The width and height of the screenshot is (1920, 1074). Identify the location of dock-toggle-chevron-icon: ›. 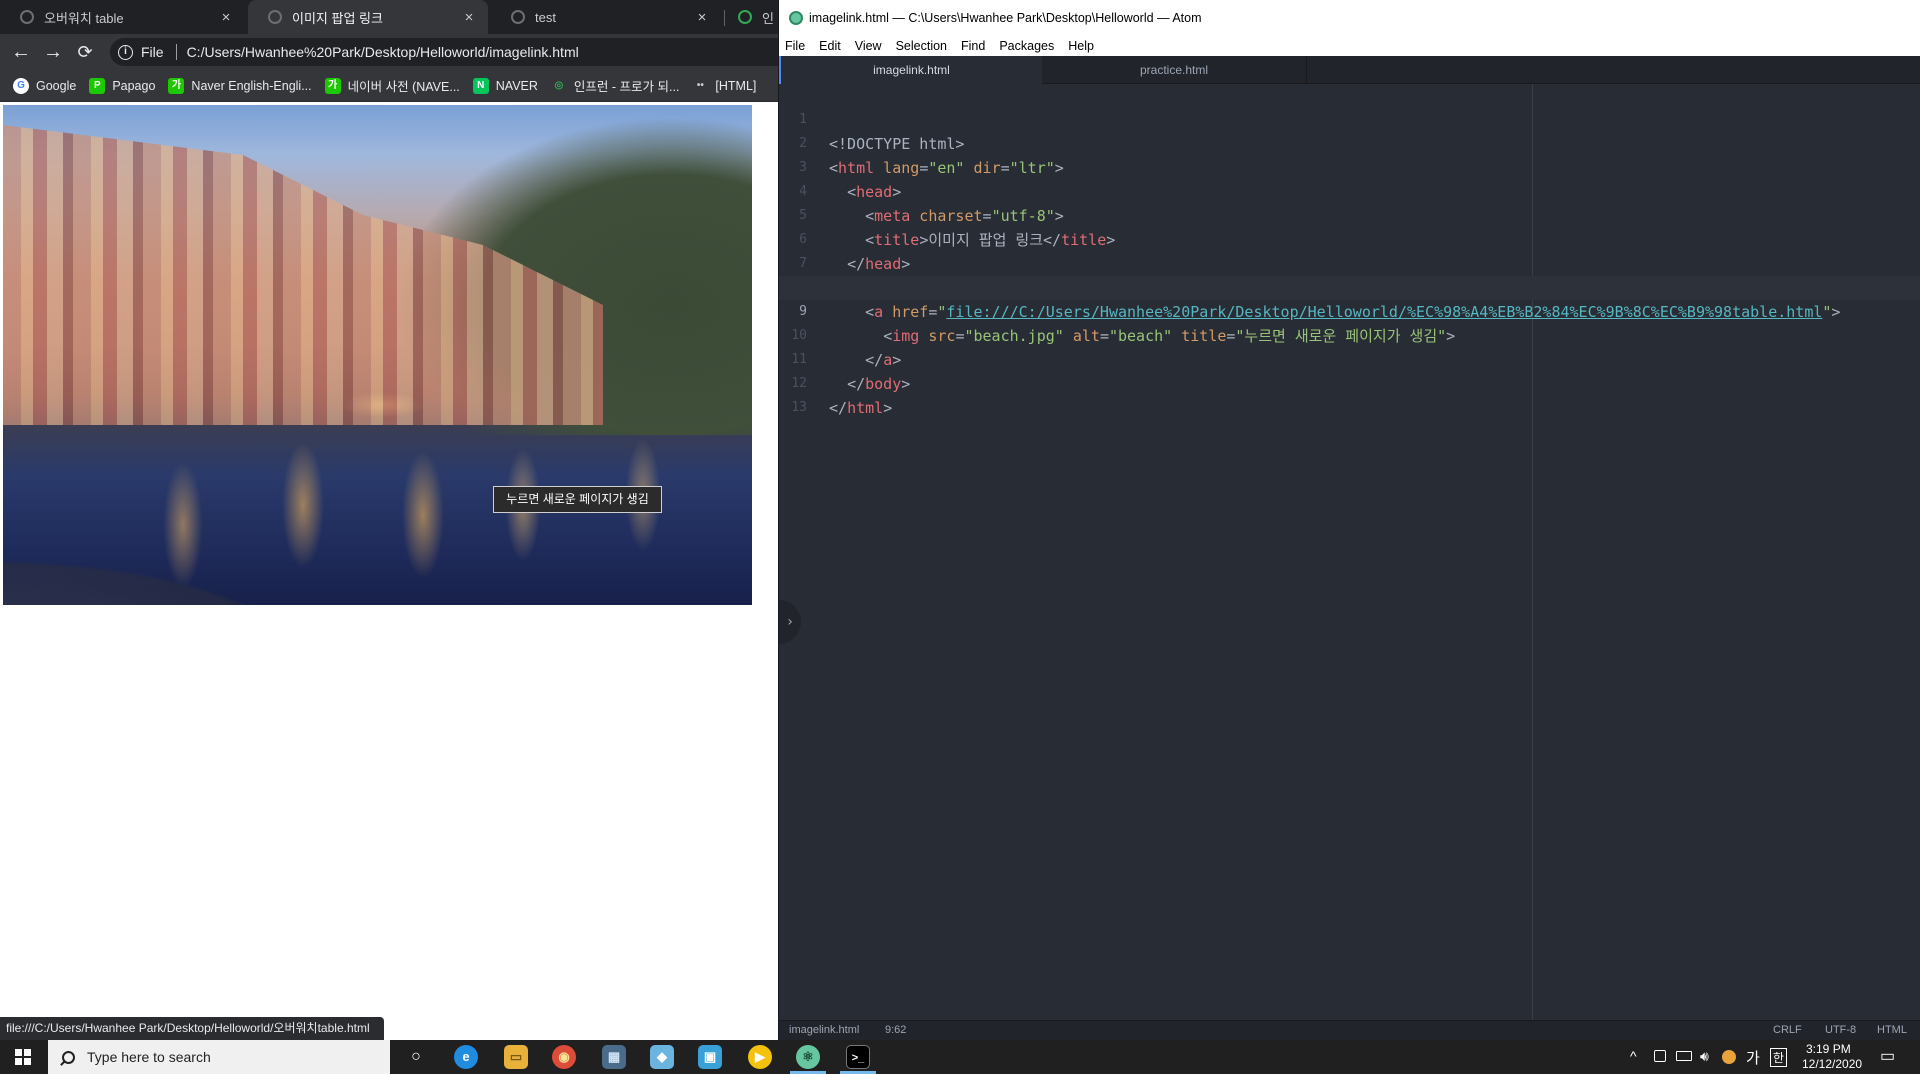
(790, 622).